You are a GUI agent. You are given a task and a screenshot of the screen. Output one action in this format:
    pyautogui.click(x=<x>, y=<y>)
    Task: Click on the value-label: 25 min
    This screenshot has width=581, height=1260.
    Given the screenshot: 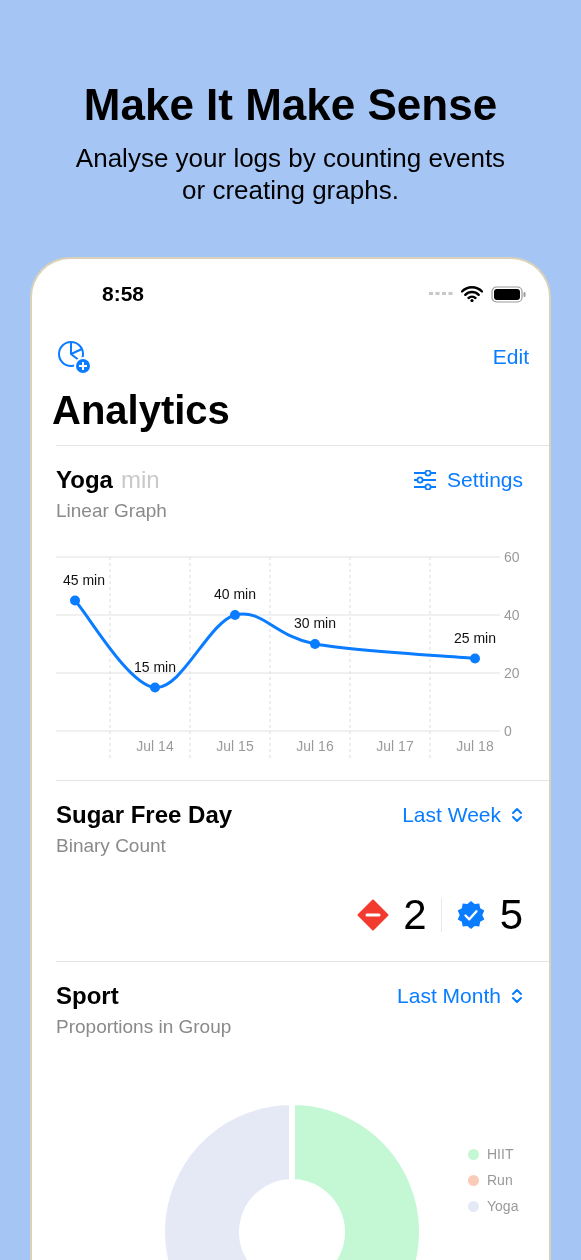 What is the action you would take?
    pyautogui.click(x=475, y=637)
    